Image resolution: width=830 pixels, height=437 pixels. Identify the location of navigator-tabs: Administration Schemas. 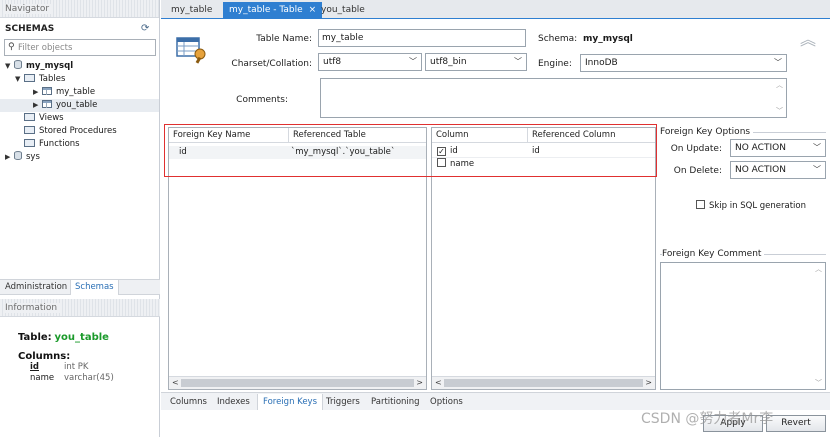
(80, 287).